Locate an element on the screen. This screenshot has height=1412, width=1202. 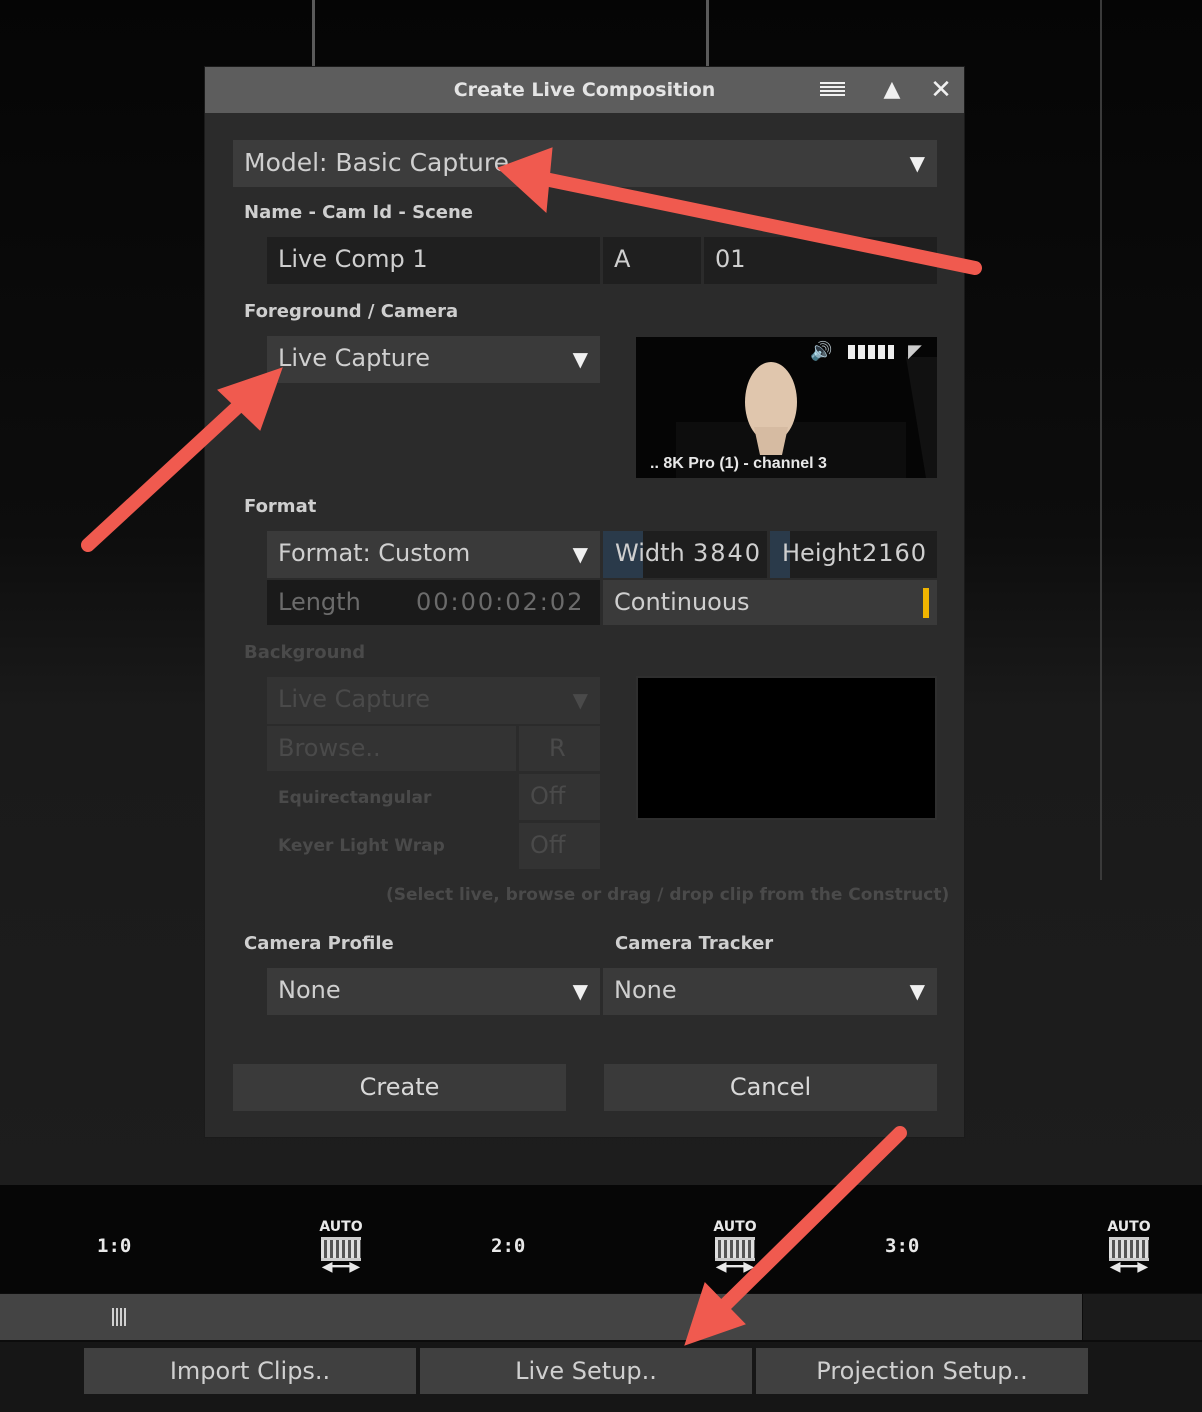
background-label: Background is located at coordinates (305, 652).